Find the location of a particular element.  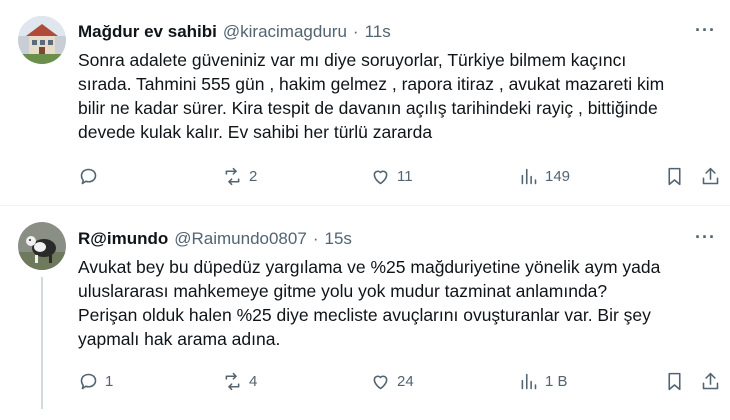

repost-count: 4 is located at coordinates (253, 381).